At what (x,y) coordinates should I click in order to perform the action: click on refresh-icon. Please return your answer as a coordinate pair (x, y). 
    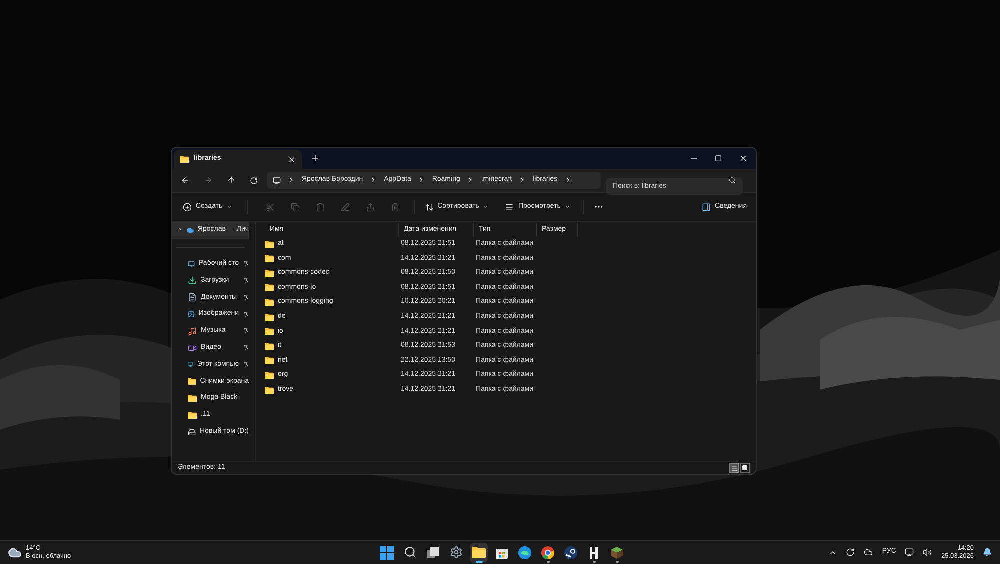
    Looking at the image, I should click on (254, 180).